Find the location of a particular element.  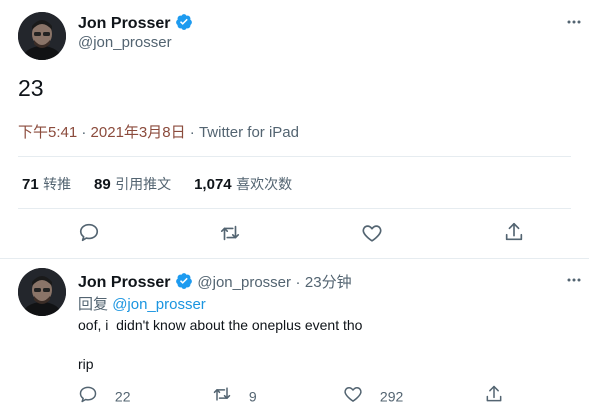

reply-count: 22 is located at coordinates (122, 396).